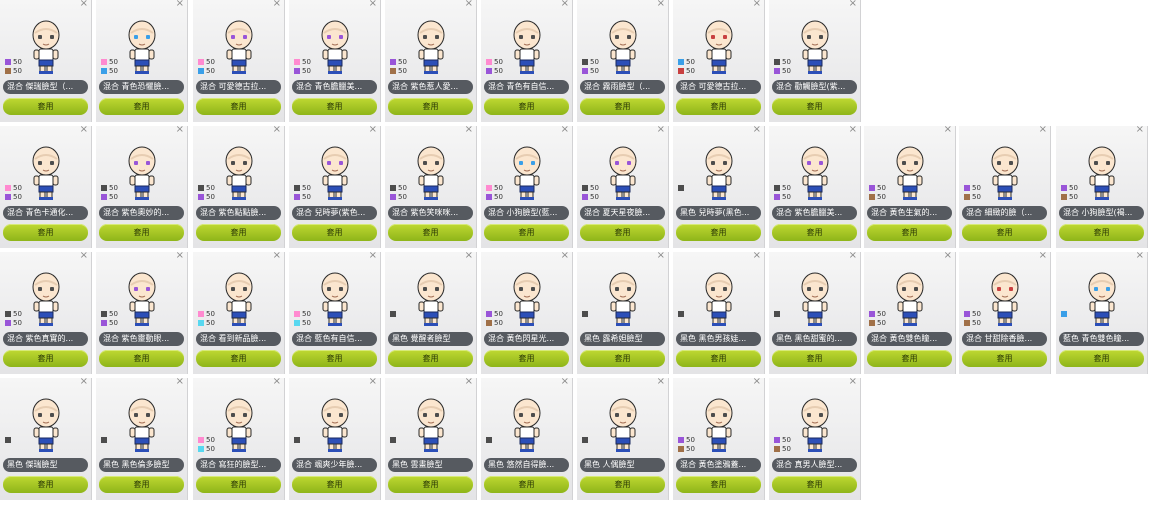 The image size is (1150, 523). What do you see at coordinates (239, 187) in the screenshot?
I see `face-coupon-card: × 50 50 混合 紫色點點臉... 套用` at bounding box center [239, 187].